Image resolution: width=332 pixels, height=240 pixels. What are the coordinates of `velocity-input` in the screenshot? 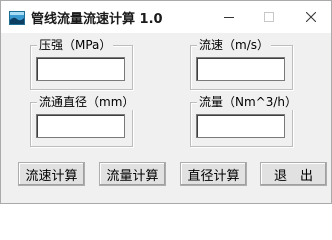 It's located at (240, 69).